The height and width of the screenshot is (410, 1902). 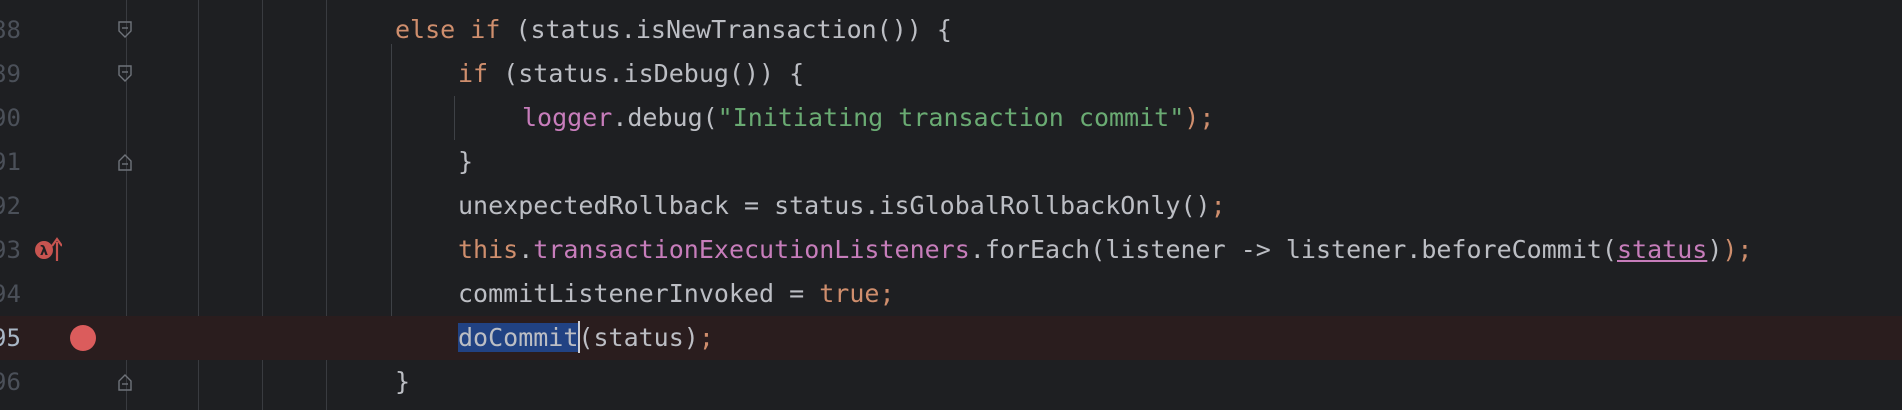 What do you see at coordinates (10, 382) in the screenshot?
I see `line-number: 96` at bounding box center [10, 382].